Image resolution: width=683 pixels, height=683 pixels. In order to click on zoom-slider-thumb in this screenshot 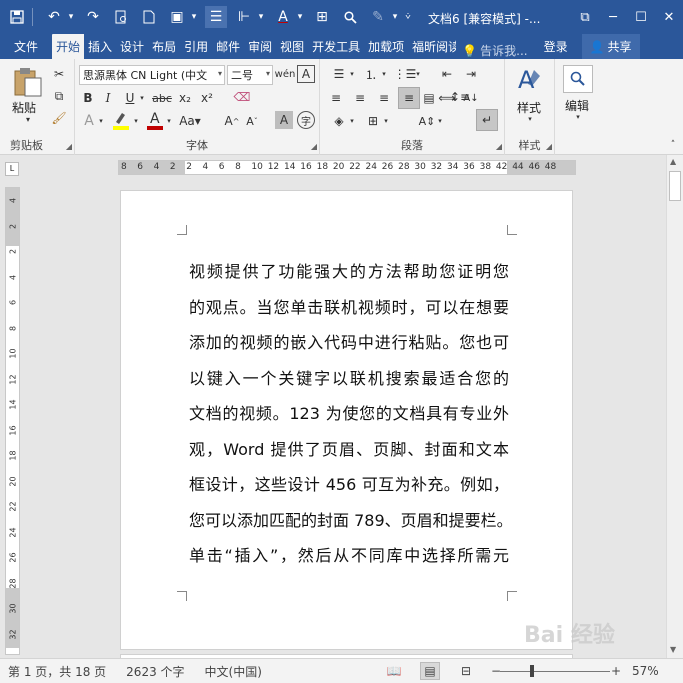, I will do `click(532, 671)`.